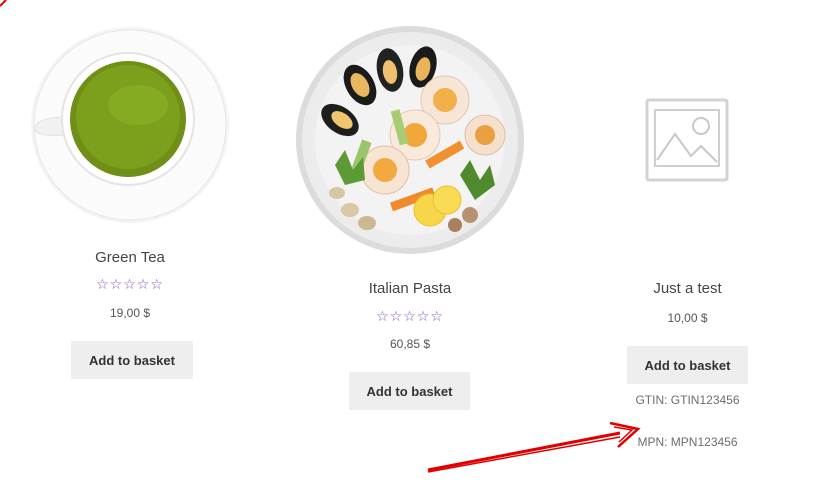 The width and height of the screenshot is (832, 489). What do you see at coordinates (534, 447) in the screenshot?
I see `red-arrow-annotation` at bounding box center [534, 447].